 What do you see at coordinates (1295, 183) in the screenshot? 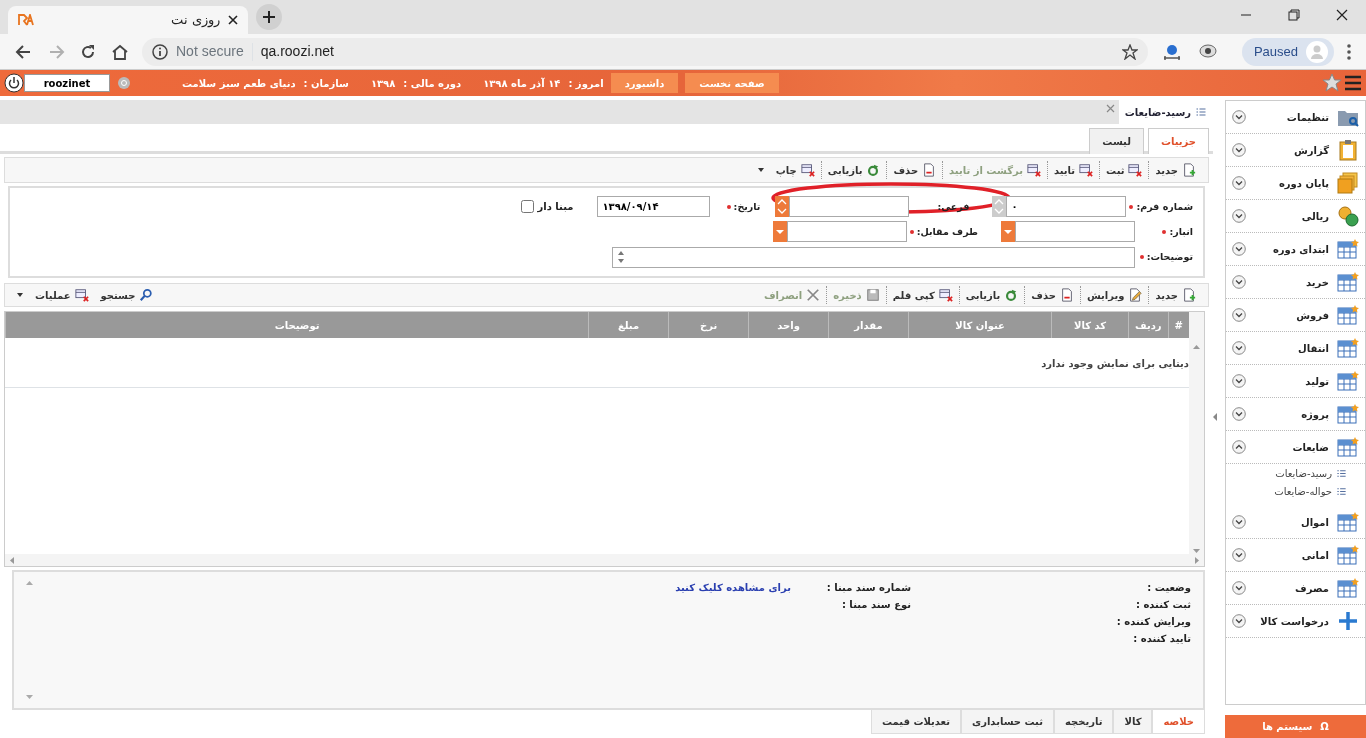
I see `sidebar-item: پایان دوره` at bounding box center [1295, 183].